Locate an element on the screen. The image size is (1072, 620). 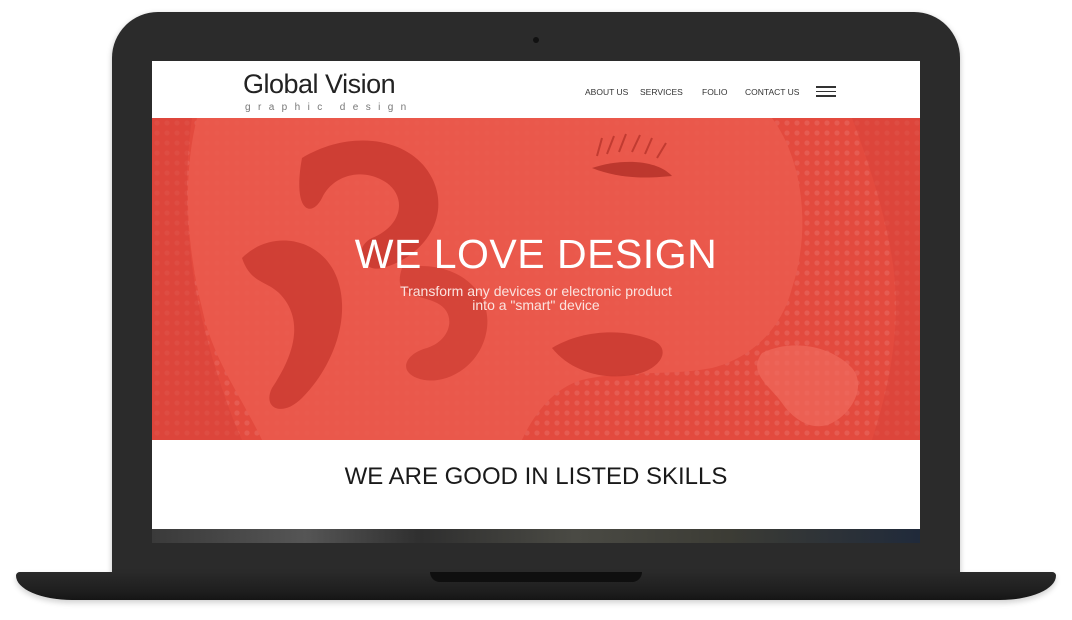
nav-about-us: ABOUT US is located at coordinates (606, 92).